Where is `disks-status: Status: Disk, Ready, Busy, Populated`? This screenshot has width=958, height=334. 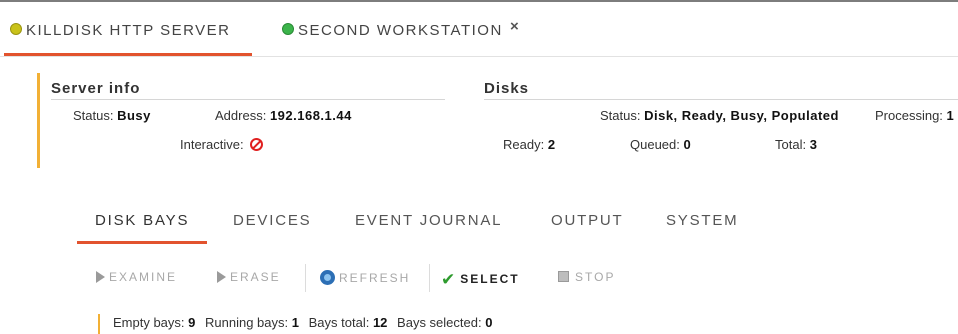 disks-status: Status: Disk, Ready, Busy, Populated is located at coordinates (719, 115).